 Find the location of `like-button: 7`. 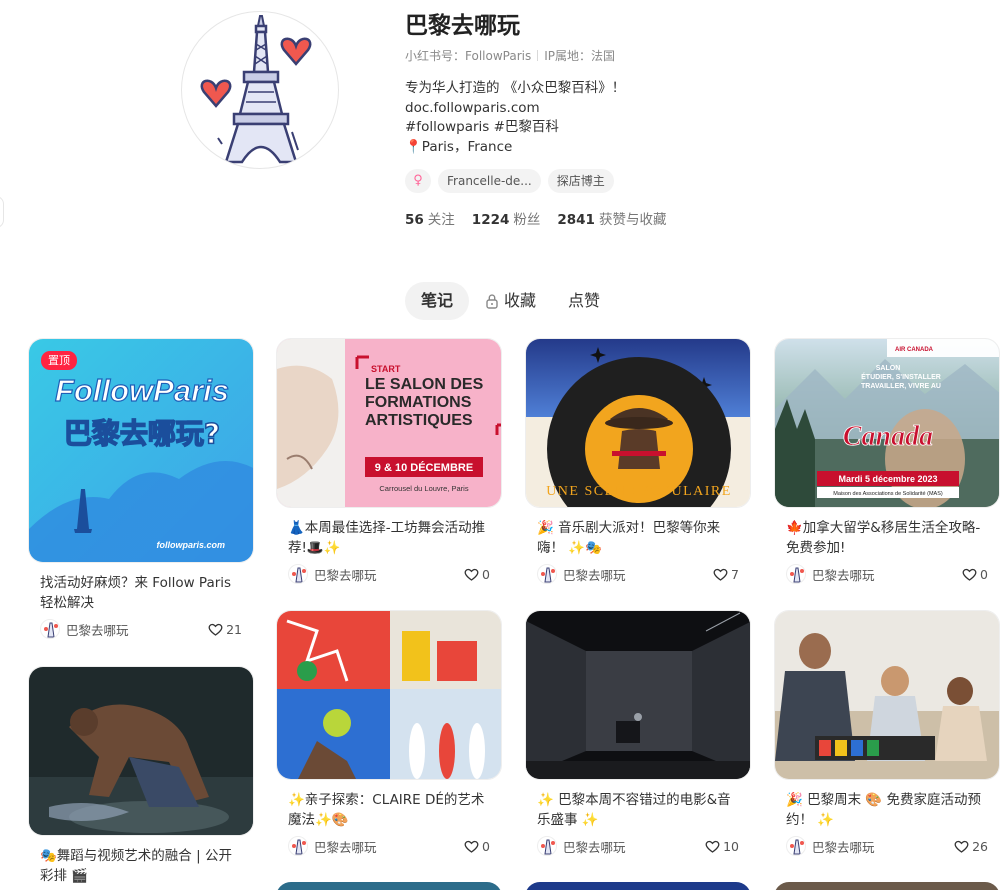

like-button: 7 is located at coordinates (726, 574).